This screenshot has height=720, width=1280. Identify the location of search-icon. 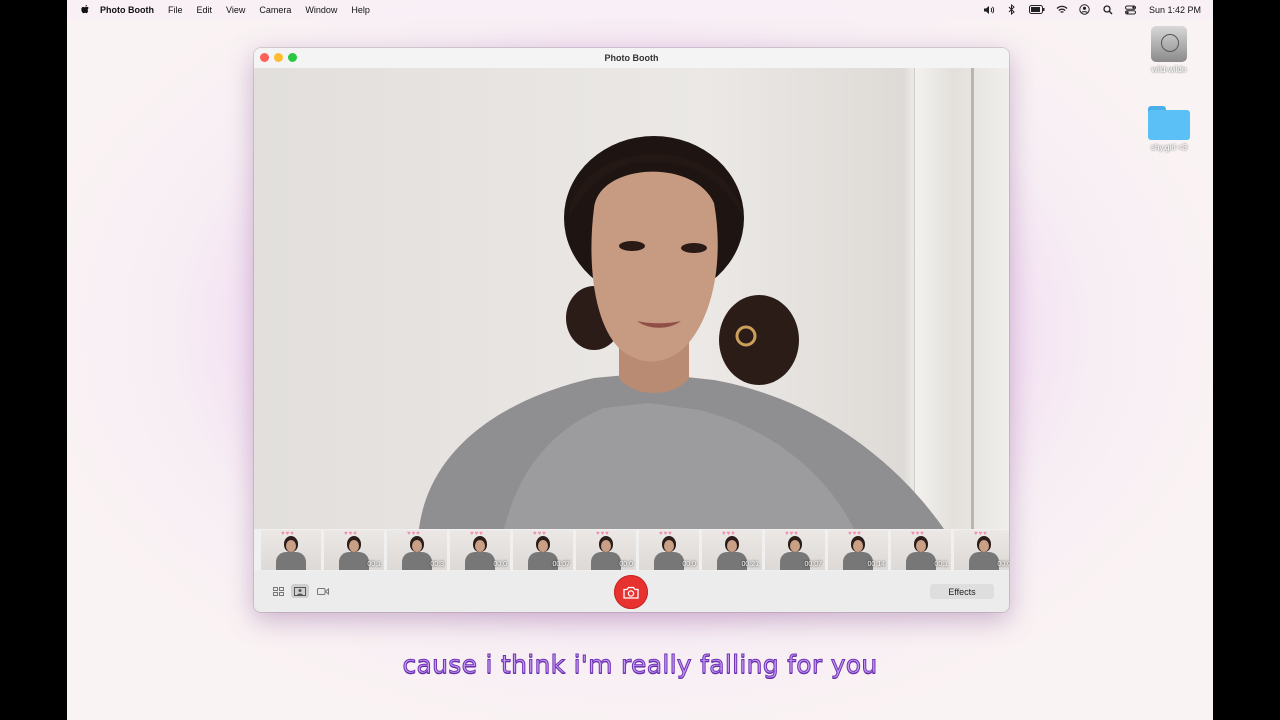
(1108, 9).